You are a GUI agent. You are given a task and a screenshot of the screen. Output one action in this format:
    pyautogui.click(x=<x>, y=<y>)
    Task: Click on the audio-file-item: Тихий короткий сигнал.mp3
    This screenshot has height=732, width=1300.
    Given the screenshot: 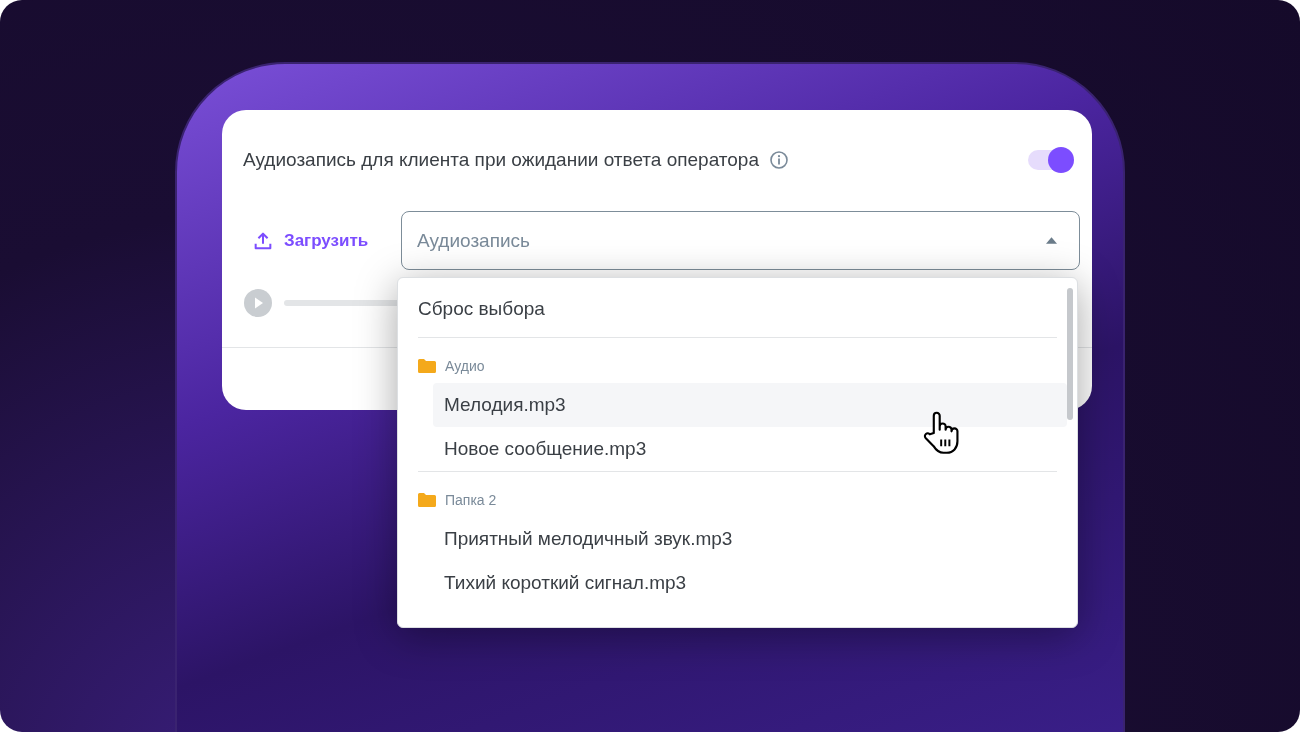 What is the action you would take?
    pyautogui.click(x=750, y=583)
    